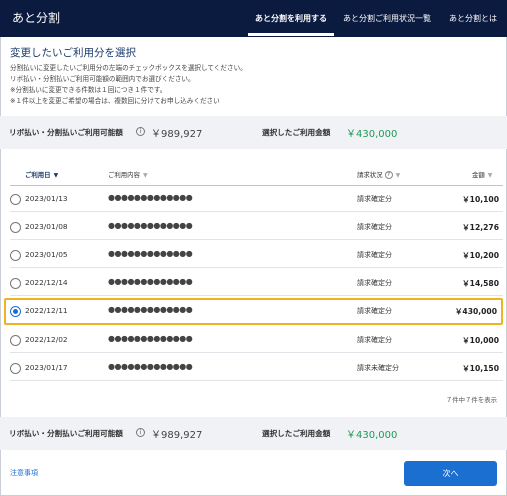 The width and height of the screenshot is (507, 496). What do you see at coordinates (471, 400) in the screenshot?
I see `pagination-info: ７件中７件を表示` at bounding box center [471, 400].